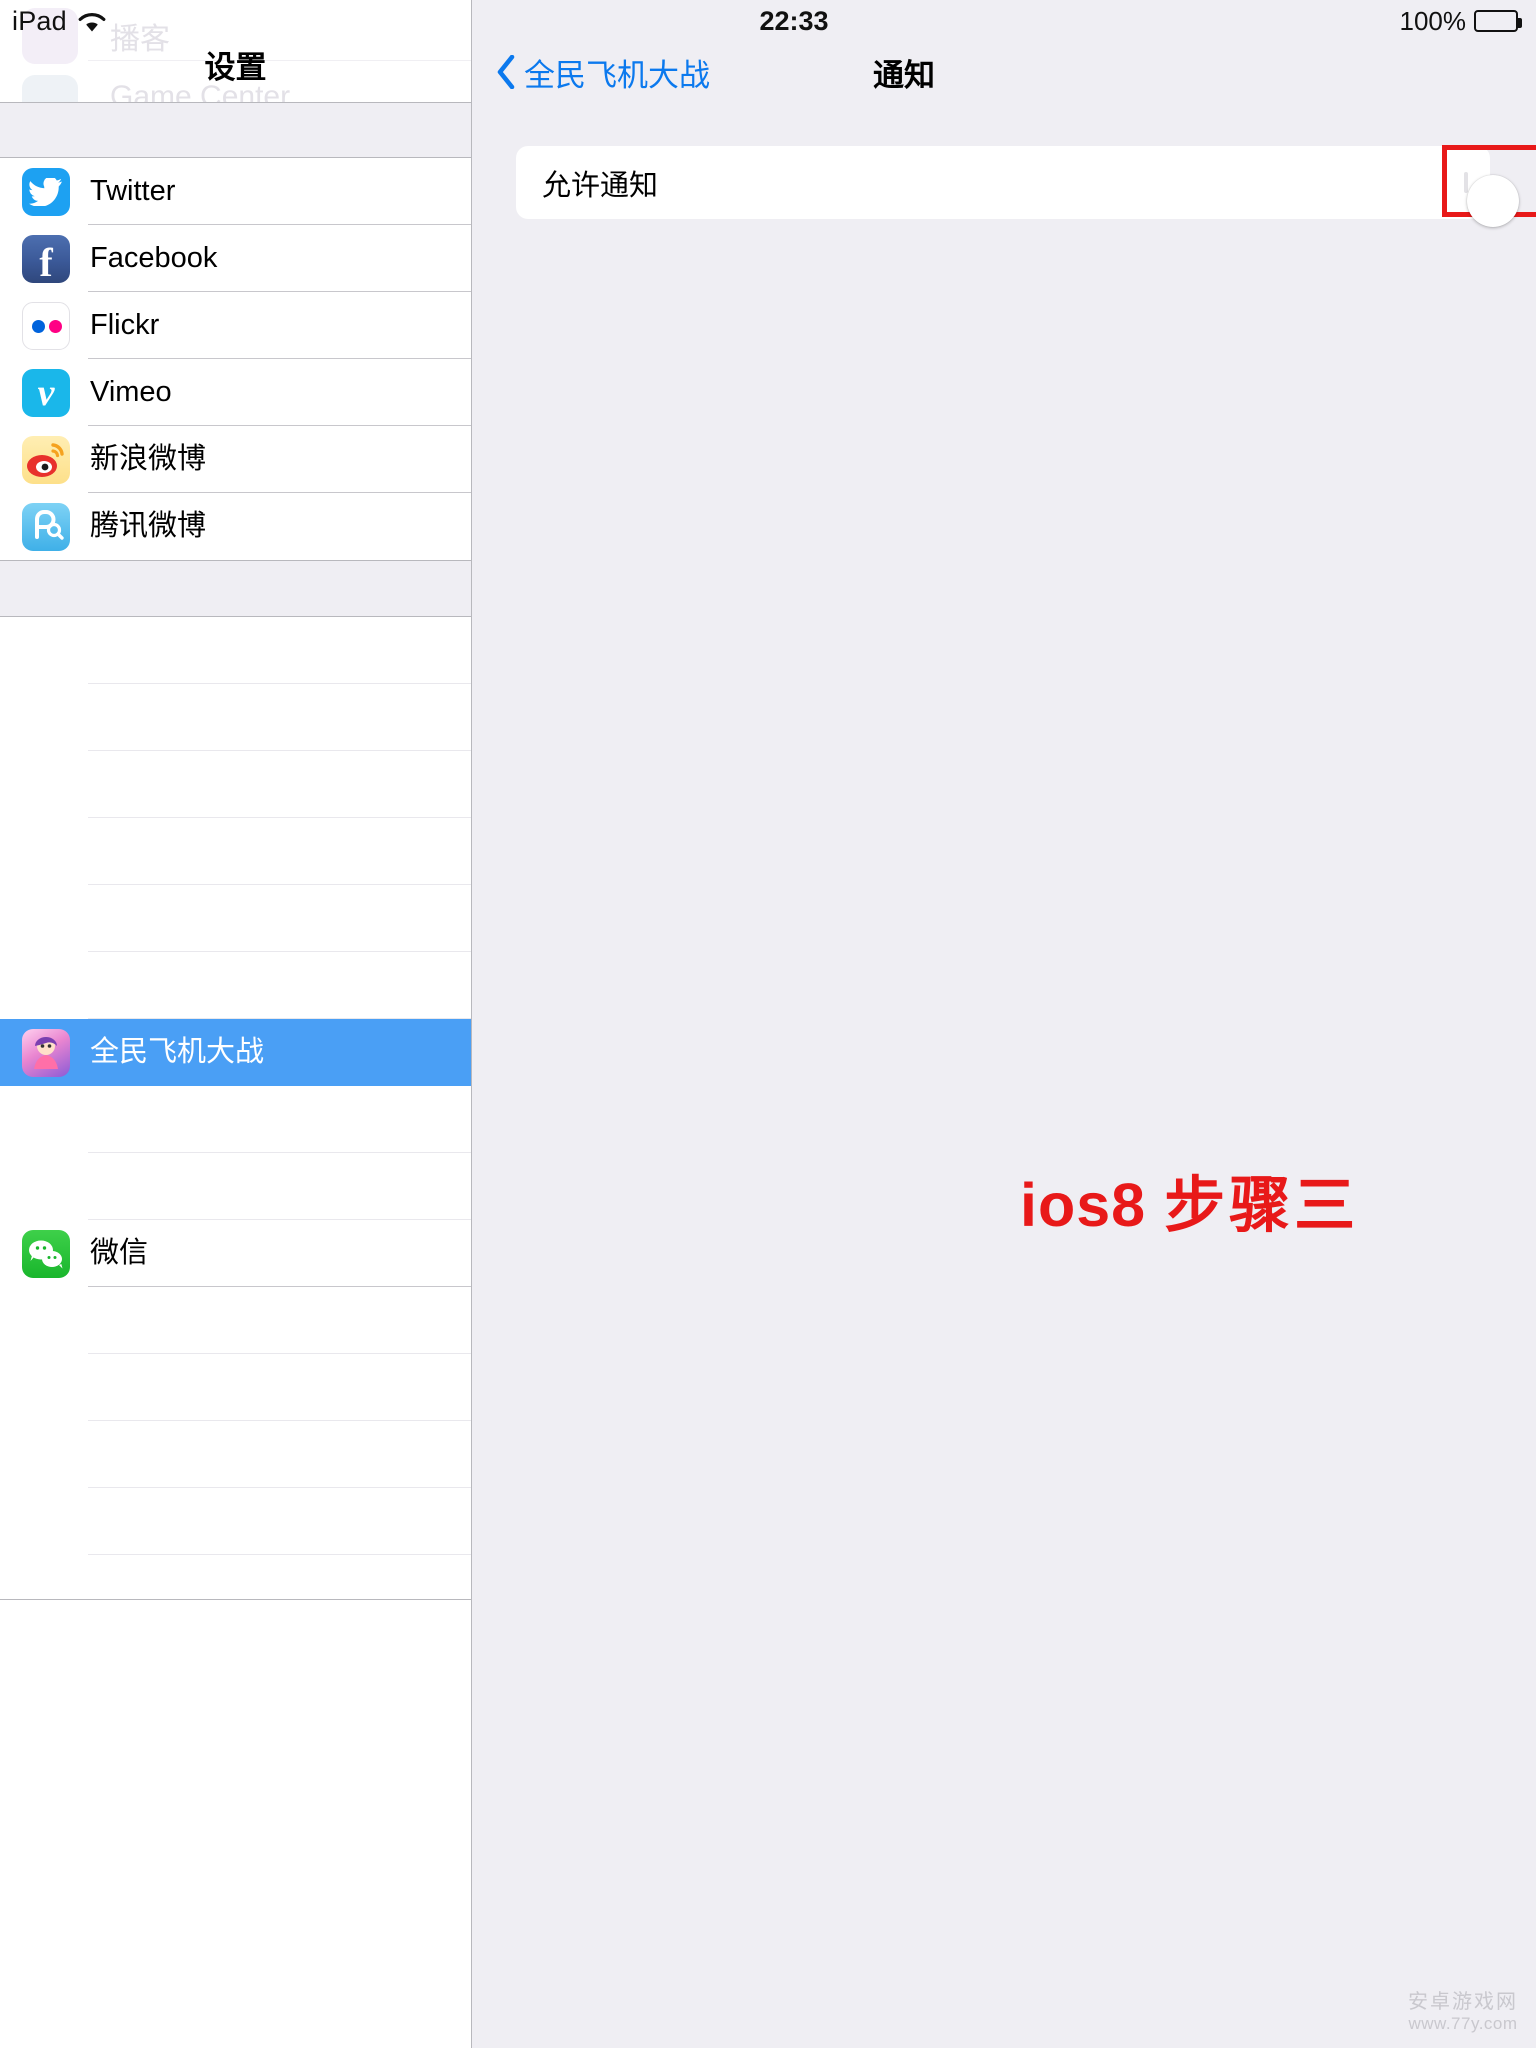 The height and width of the screenshot is (2048, 1536). What do you see at coordinates (133, 191) in the screenshot?
I see `sidebar-item-label: Twitter` at bounding box center [133, 191].